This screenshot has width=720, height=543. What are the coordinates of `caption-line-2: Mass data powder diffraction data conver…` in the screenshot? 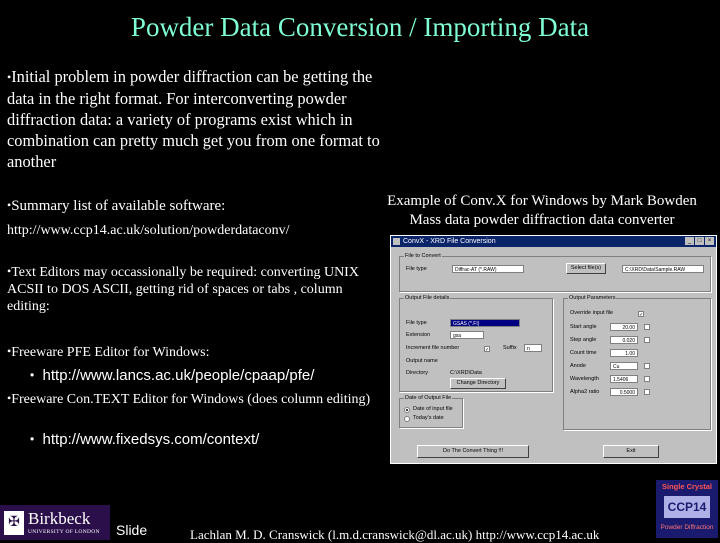 It's located at (542, 220).